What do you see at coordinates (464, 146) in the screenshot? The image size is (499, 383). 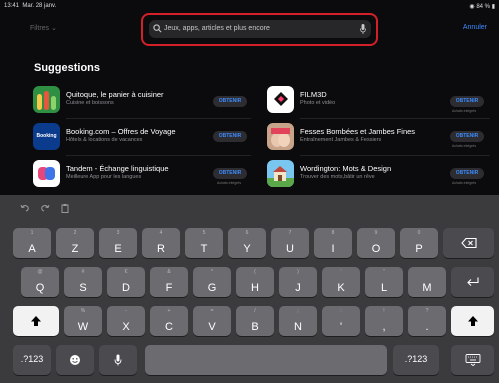 I see `in-app-purchase-note: Achats intégrés` at bounding box center [464, 146].